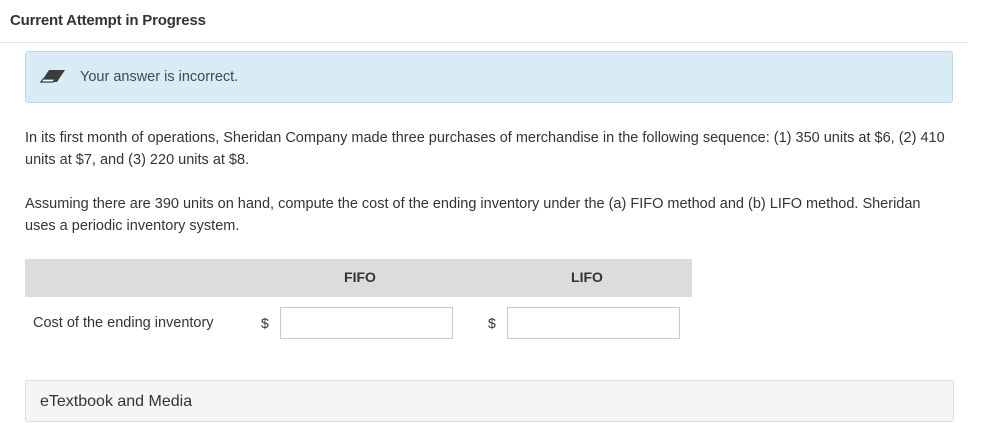 The height and width of the screenshot is (423, 1002). Describe the element at coordinates (492, 323) in the screenshot. I see `currency-symbol-lifo: $` at that location.